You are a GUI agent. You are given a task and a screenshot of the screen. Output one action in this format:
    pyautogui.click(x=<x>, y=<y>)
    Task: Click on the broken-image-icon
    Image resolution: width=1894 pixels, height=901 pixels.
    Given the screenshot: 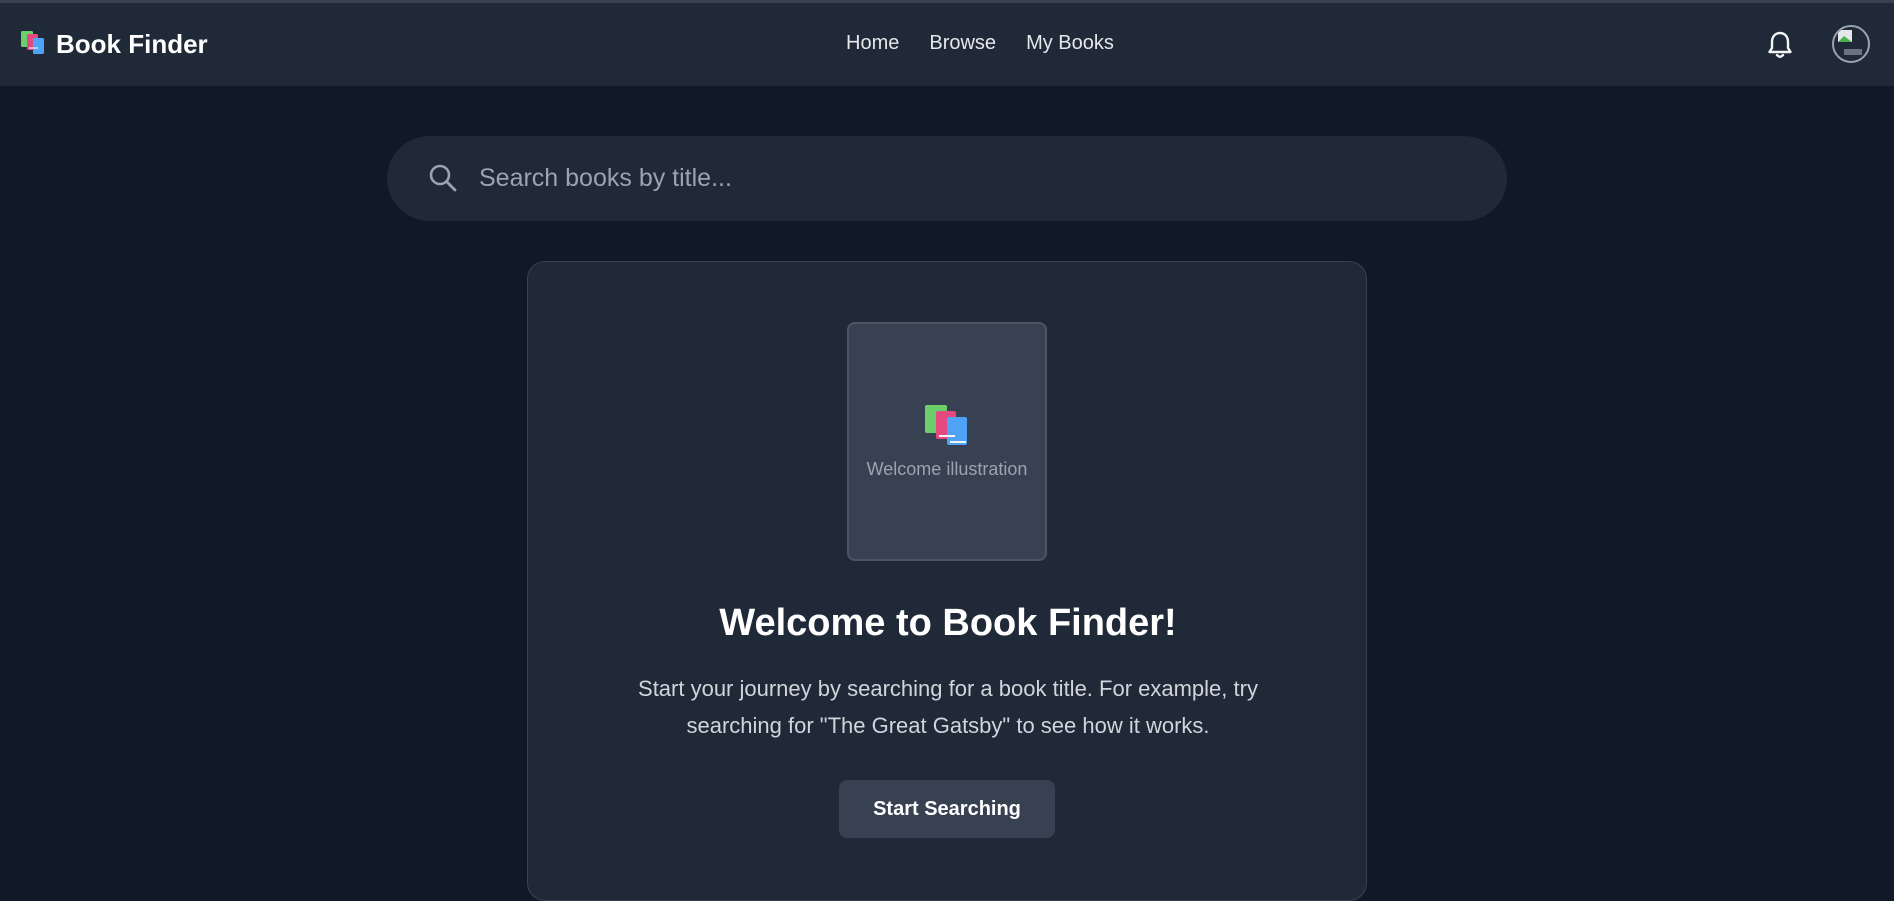 What is the action you would take?
    pyautogui.click(x=1850, y=42)
    